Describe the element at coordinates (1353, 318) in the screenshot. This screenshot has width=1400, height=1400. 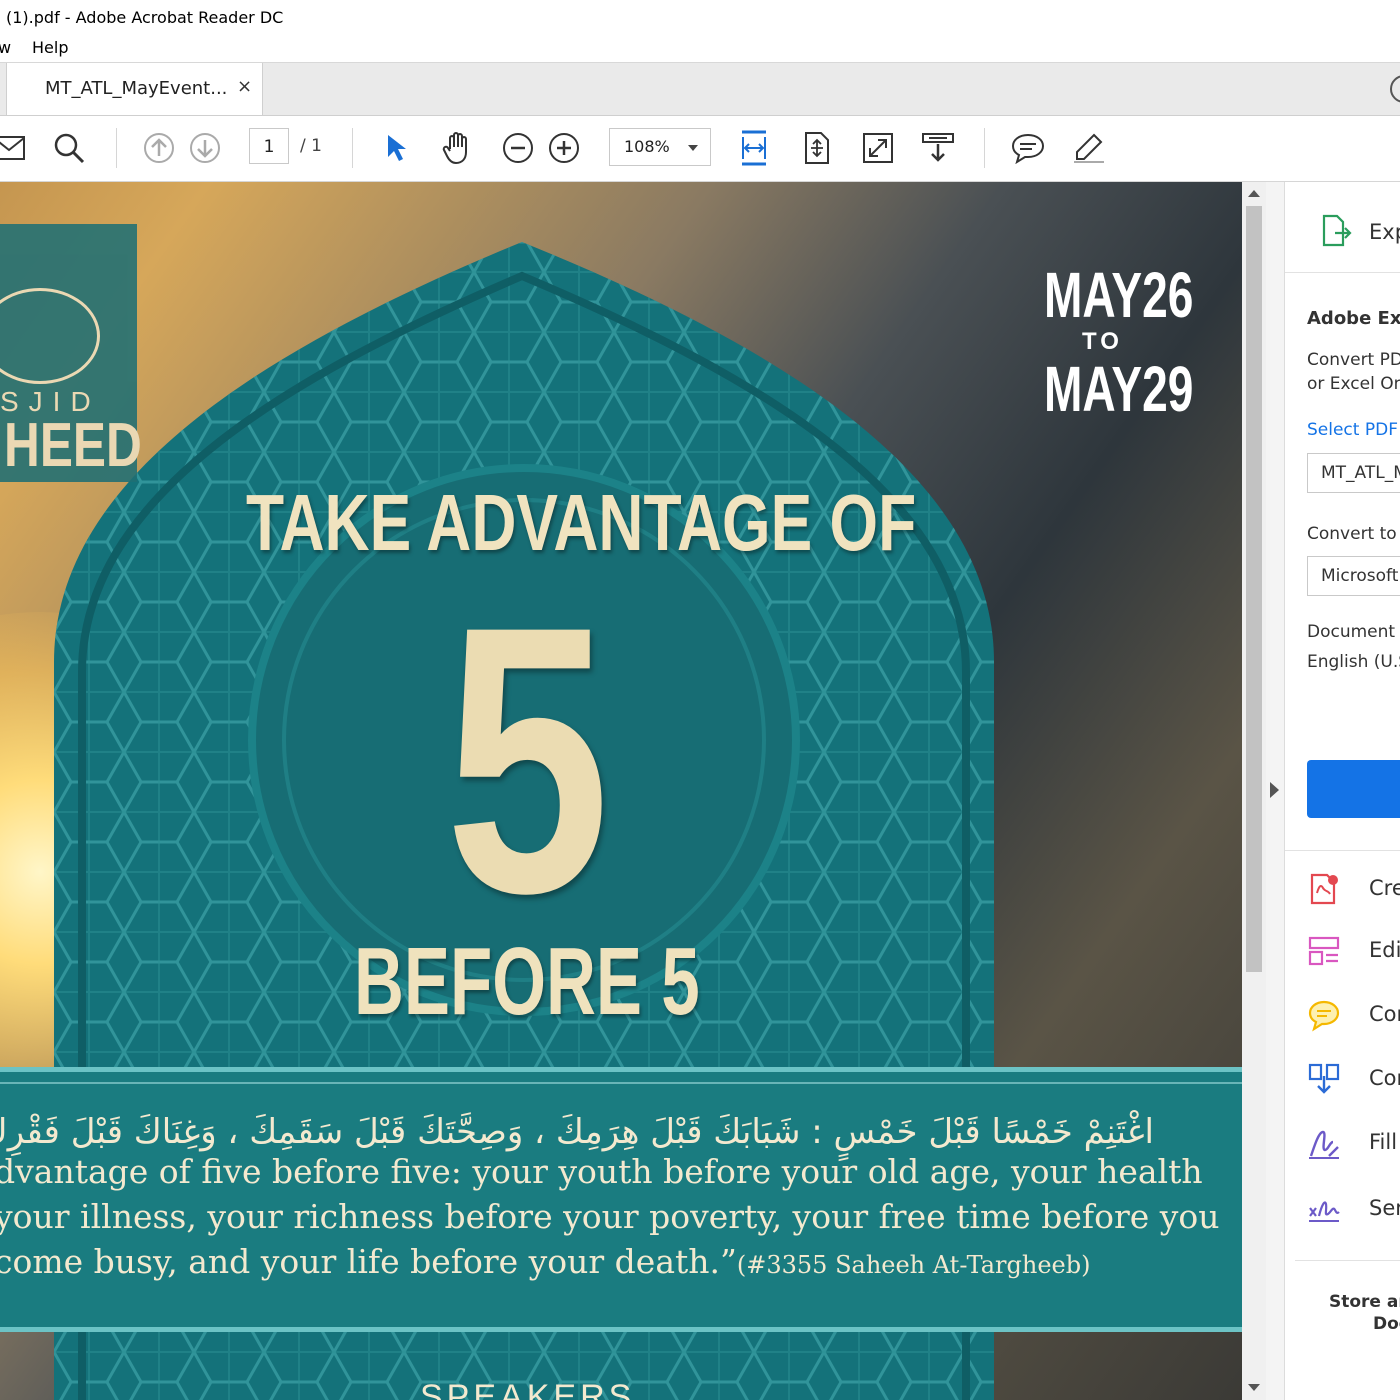
I see `panel-heading: Adobe Exp` at that location.